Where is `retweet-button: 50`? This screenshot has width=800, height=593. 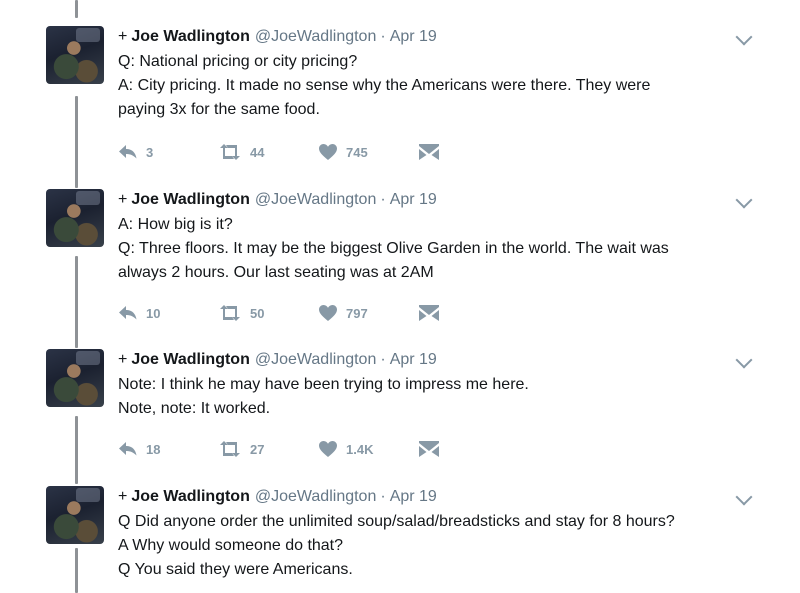 retweet-button: 50 is located at coordinates (241, 313).